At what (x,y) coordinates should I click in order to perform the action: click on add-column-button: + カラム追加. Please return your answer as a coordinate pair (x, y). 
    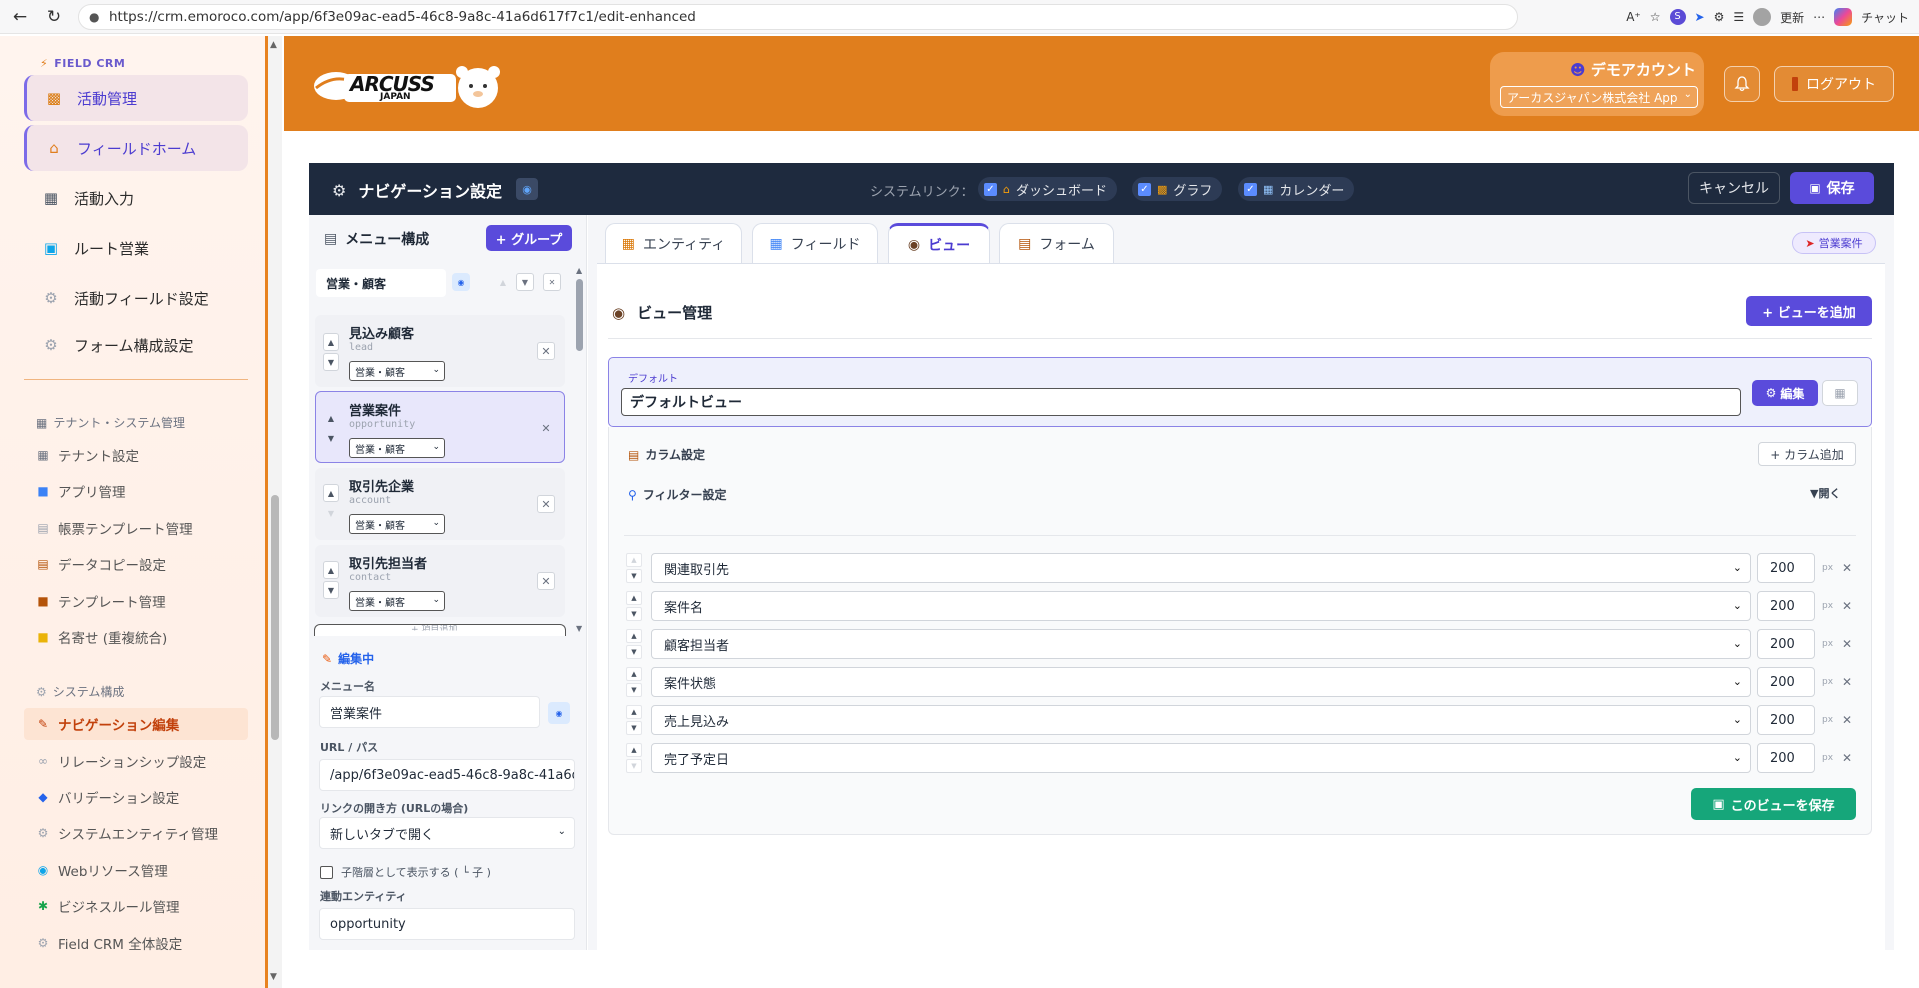
    Looking at the image, I should click on (1807, 454).